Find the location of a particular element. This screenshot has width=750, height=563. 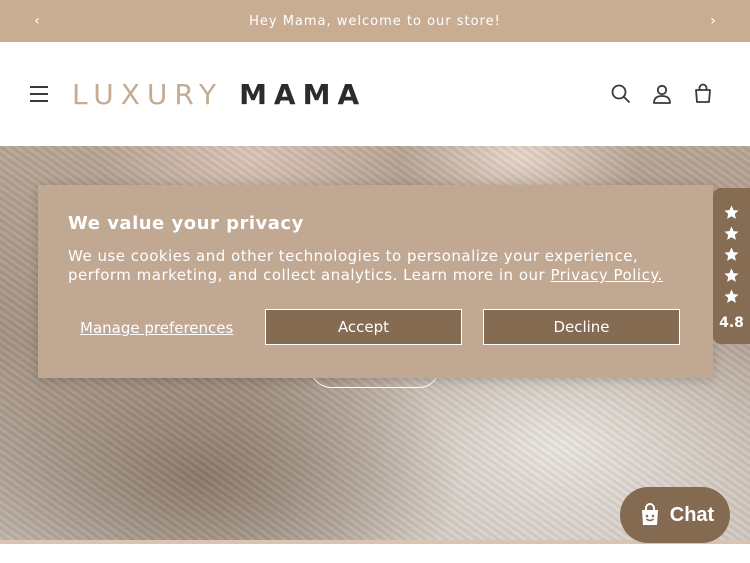

announcement-text: Hey Mama, welcome to our store! is located at coordinates (375, 21).